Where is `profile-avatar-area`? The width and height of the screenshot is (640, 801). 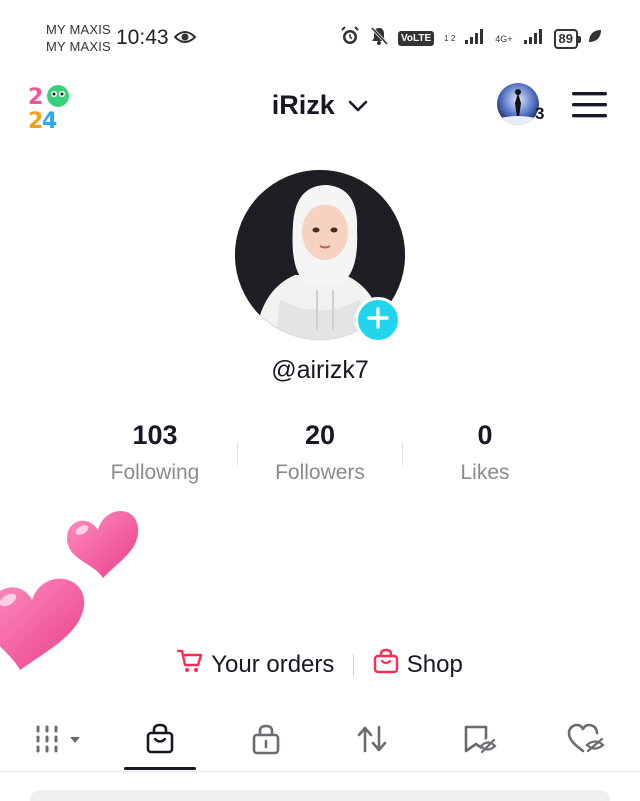 profile-avatar-area is located at coordinates (320, 256).